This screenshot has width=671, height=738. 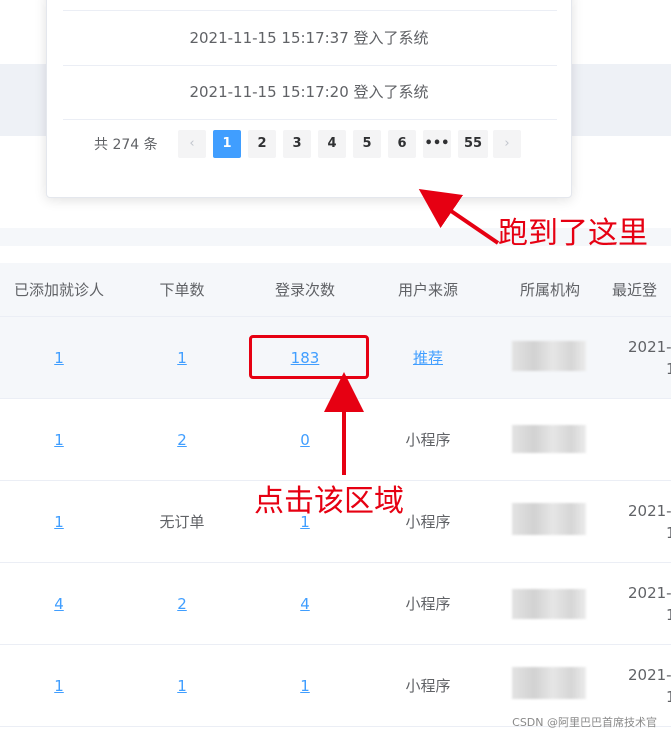 I want to click on watermark: CSDN @阿里巴巴首席技术官, so click(x=584, y=722).